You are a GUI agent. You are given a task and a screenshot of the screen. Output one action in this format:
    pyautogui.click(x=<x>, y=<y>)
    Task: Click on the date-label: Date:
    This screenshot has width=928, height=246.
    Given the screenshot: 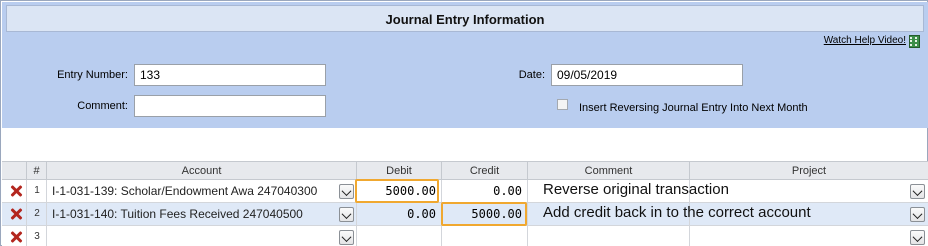 What is the action you would take?
    pyautogui.click(x=531, y=75)
    